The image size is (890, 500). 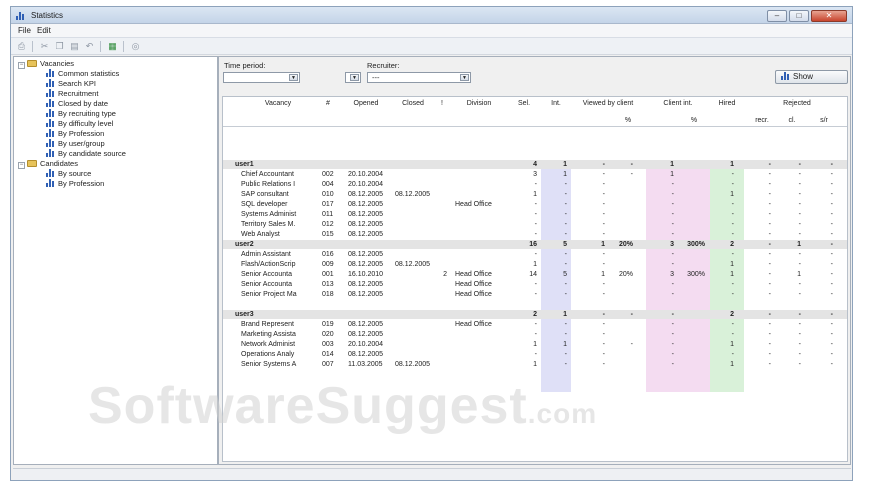 What do you see at coordinates (92, 153) in the screenshot?
I see `tree-item-label: By candidate source` at bounding box center [92, 153].